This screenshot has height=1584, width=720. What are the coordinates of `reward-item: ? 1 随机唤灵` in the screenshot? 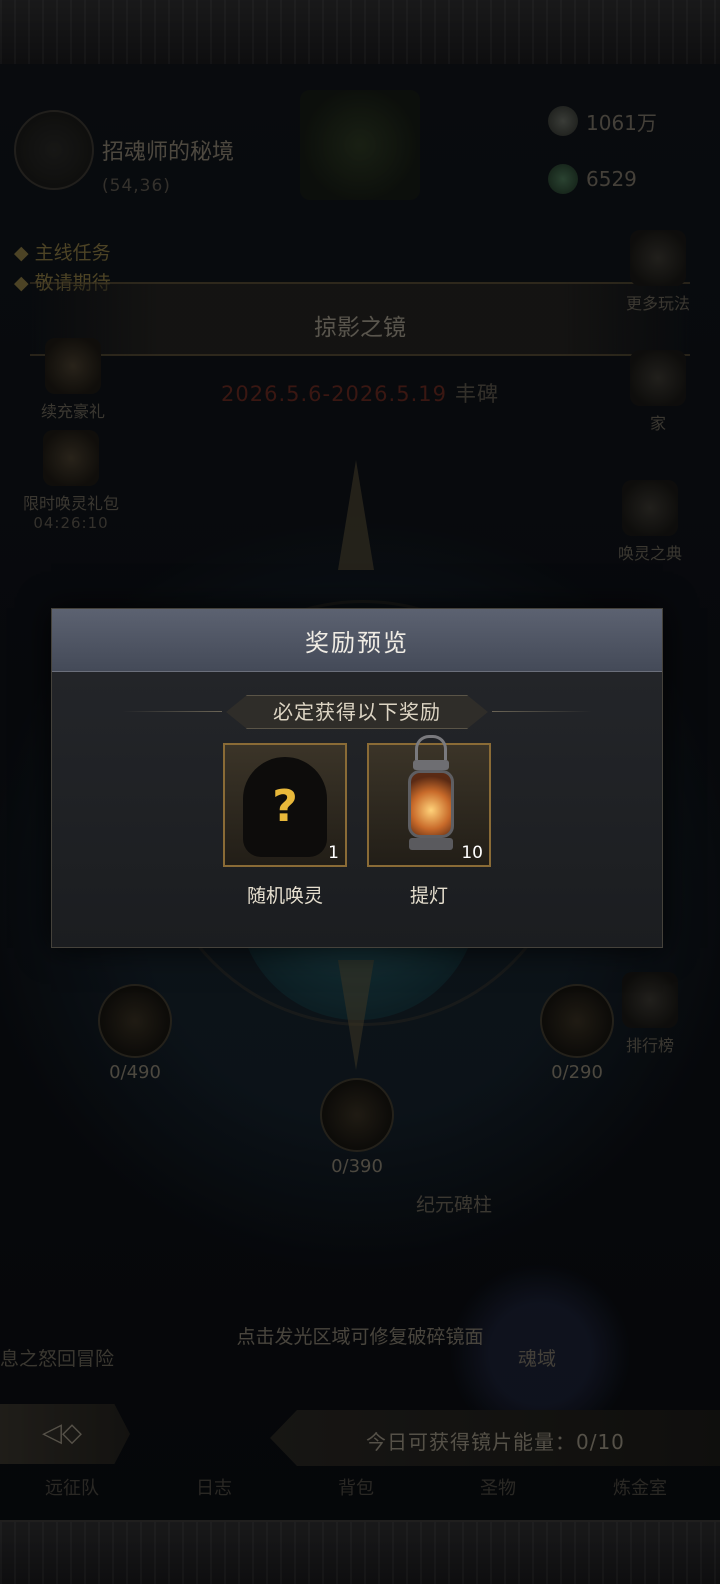 It's located at (285, 825).